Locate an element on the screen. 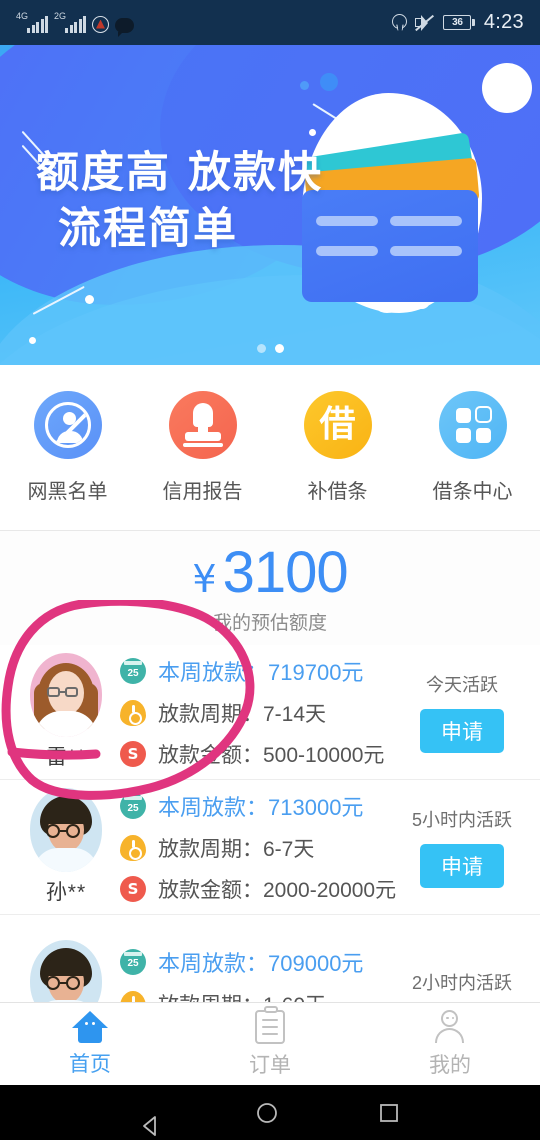 This screenshot has width=540, height=1140. estimated-credit-panel: ¥ 3100 我的预估额度 is located at coordinates (270, 587).